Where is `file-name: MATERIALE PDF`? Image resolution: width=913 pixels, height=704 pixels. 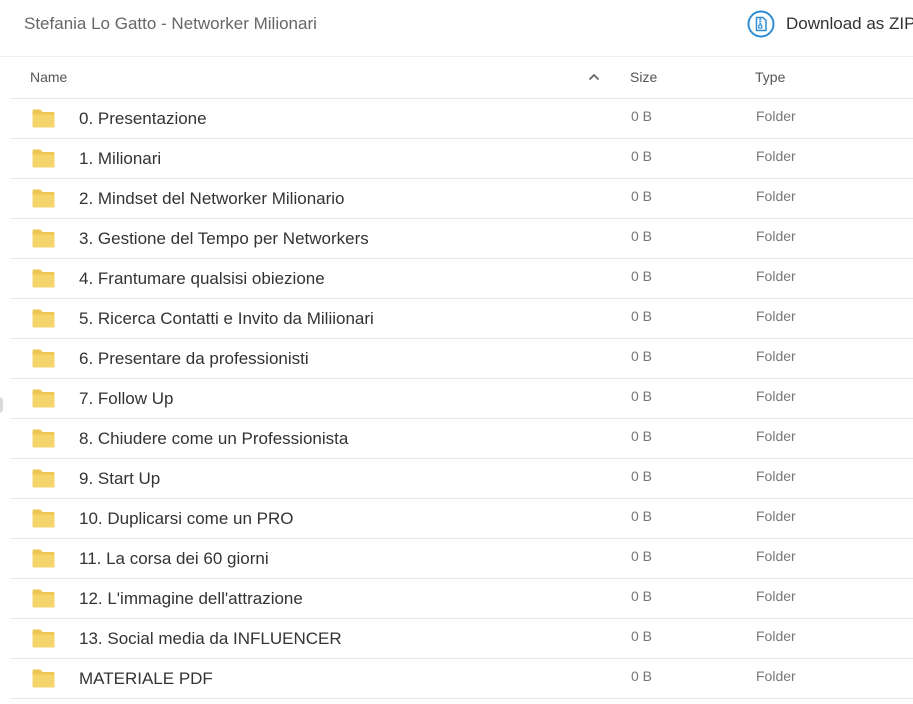 file-name: MATERIALE PDF is located at coordinates (146, 678).